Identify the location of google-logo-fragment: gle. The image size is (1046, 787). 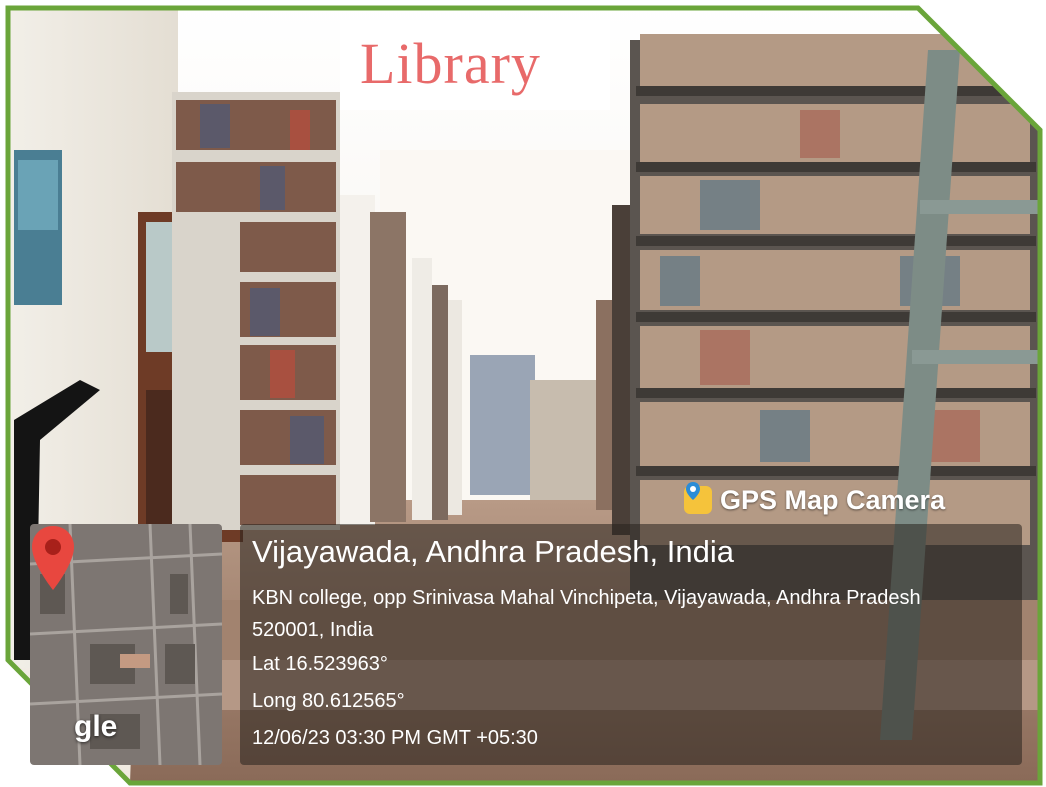
(96, 726).